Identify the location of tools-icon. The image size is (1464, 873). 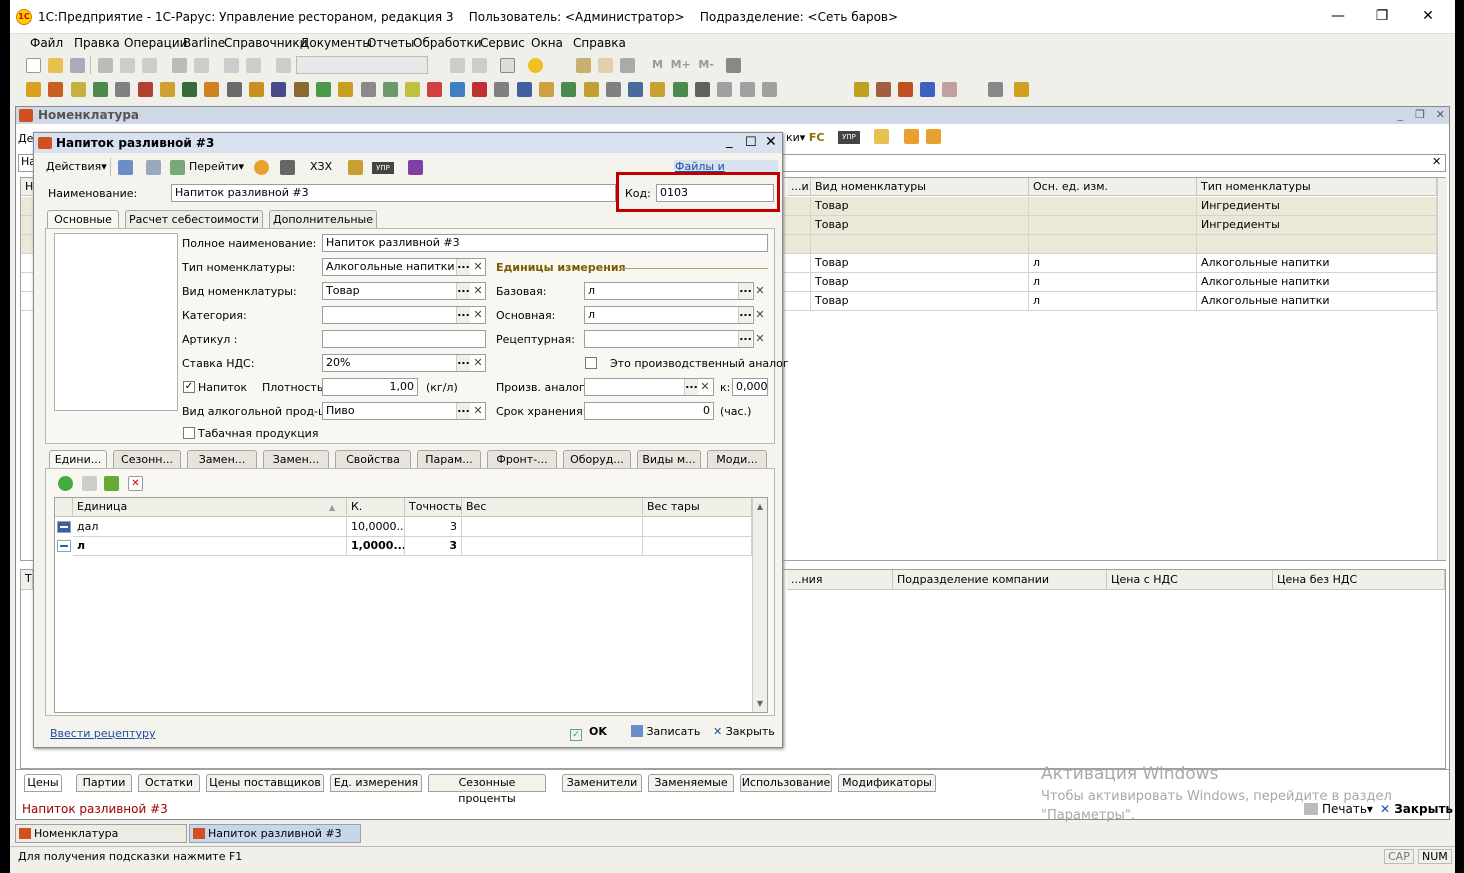
(733, 65).